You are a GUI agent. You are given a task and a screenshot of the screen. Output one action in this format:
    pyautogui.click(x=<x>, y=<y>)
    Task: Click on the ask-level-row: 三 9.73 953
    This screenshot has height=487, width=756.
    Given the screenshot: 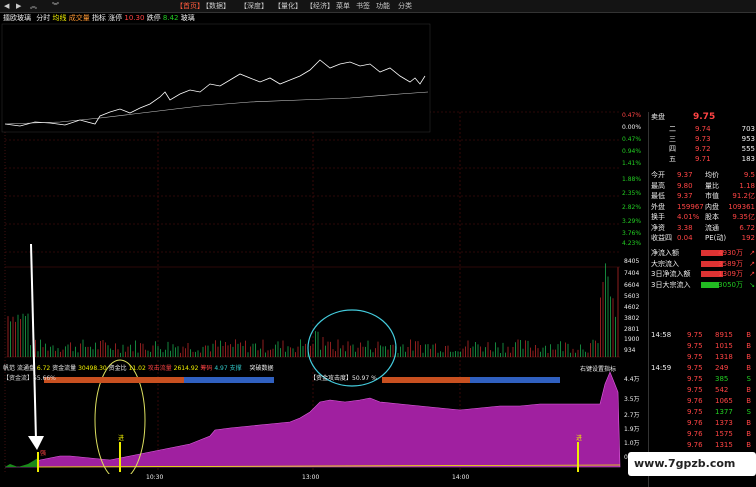 What is the action you would take?
    pyautogui.click(x=702, y=139)
    